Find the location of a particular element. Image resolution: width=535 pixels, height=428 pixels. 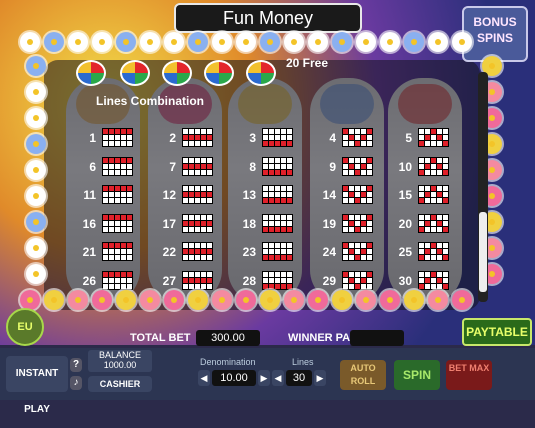

lines-decrease-button: ◀ is located at coordinates (278, 378).